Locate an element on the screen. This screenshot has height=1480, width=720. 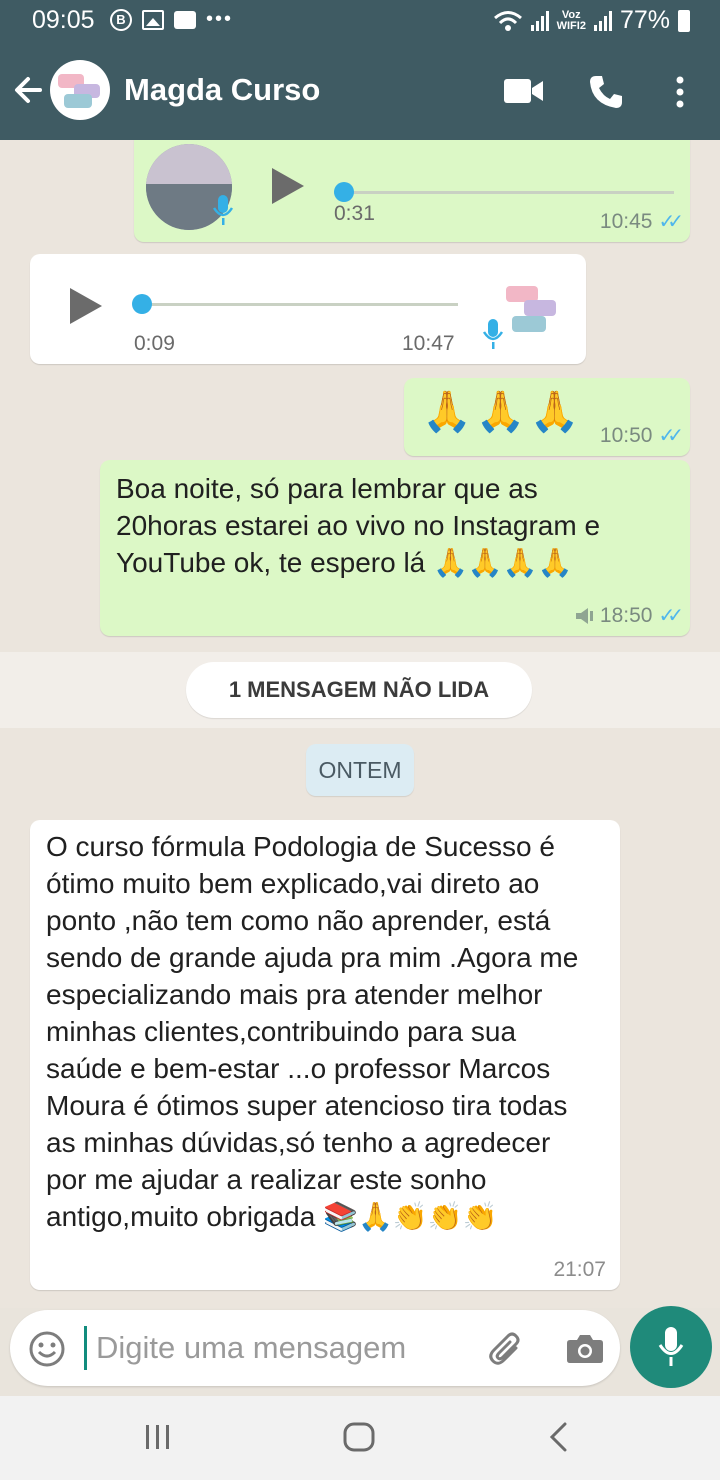
contact-name: Magda Curso is located at coordinates (222, 90).